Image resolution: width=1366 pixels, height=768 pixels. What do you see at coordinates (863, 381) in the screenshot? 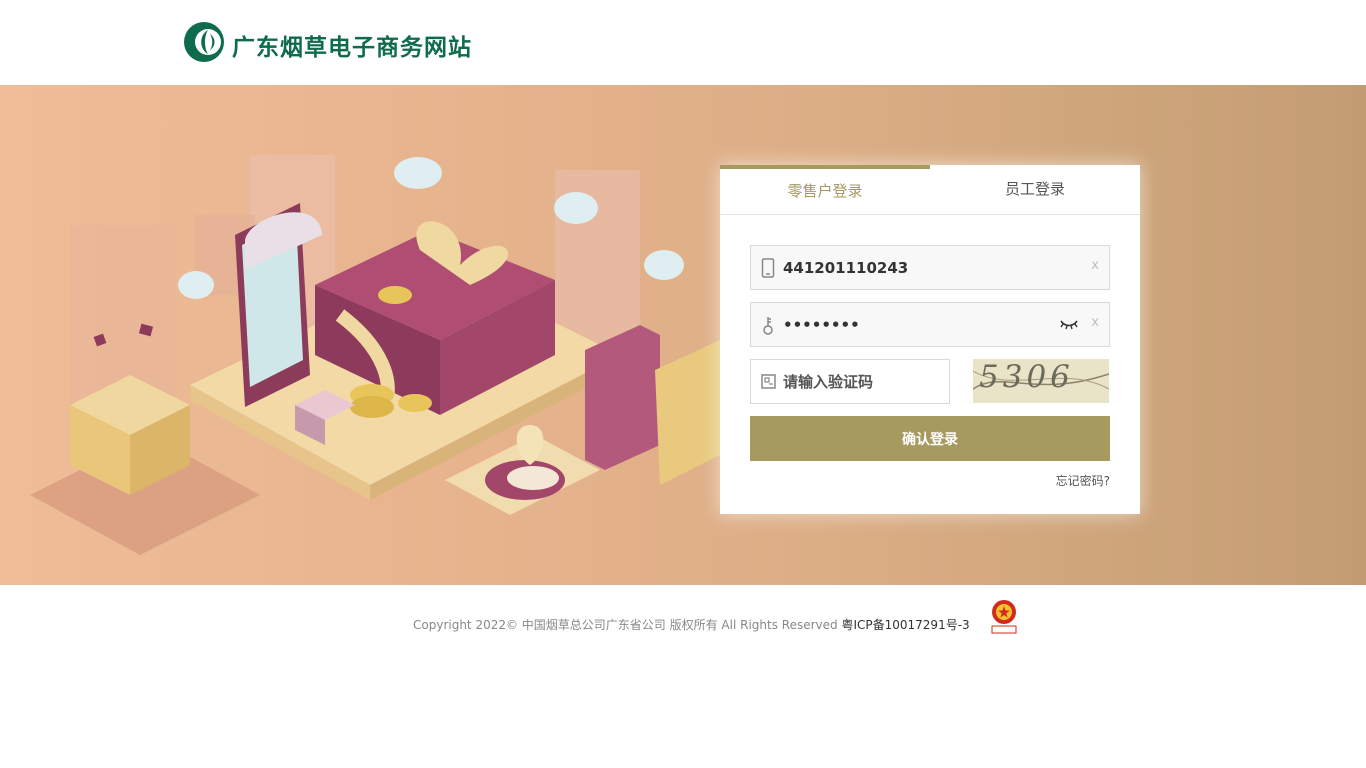
I see `captcha-input` at bounding box center [863, 381].